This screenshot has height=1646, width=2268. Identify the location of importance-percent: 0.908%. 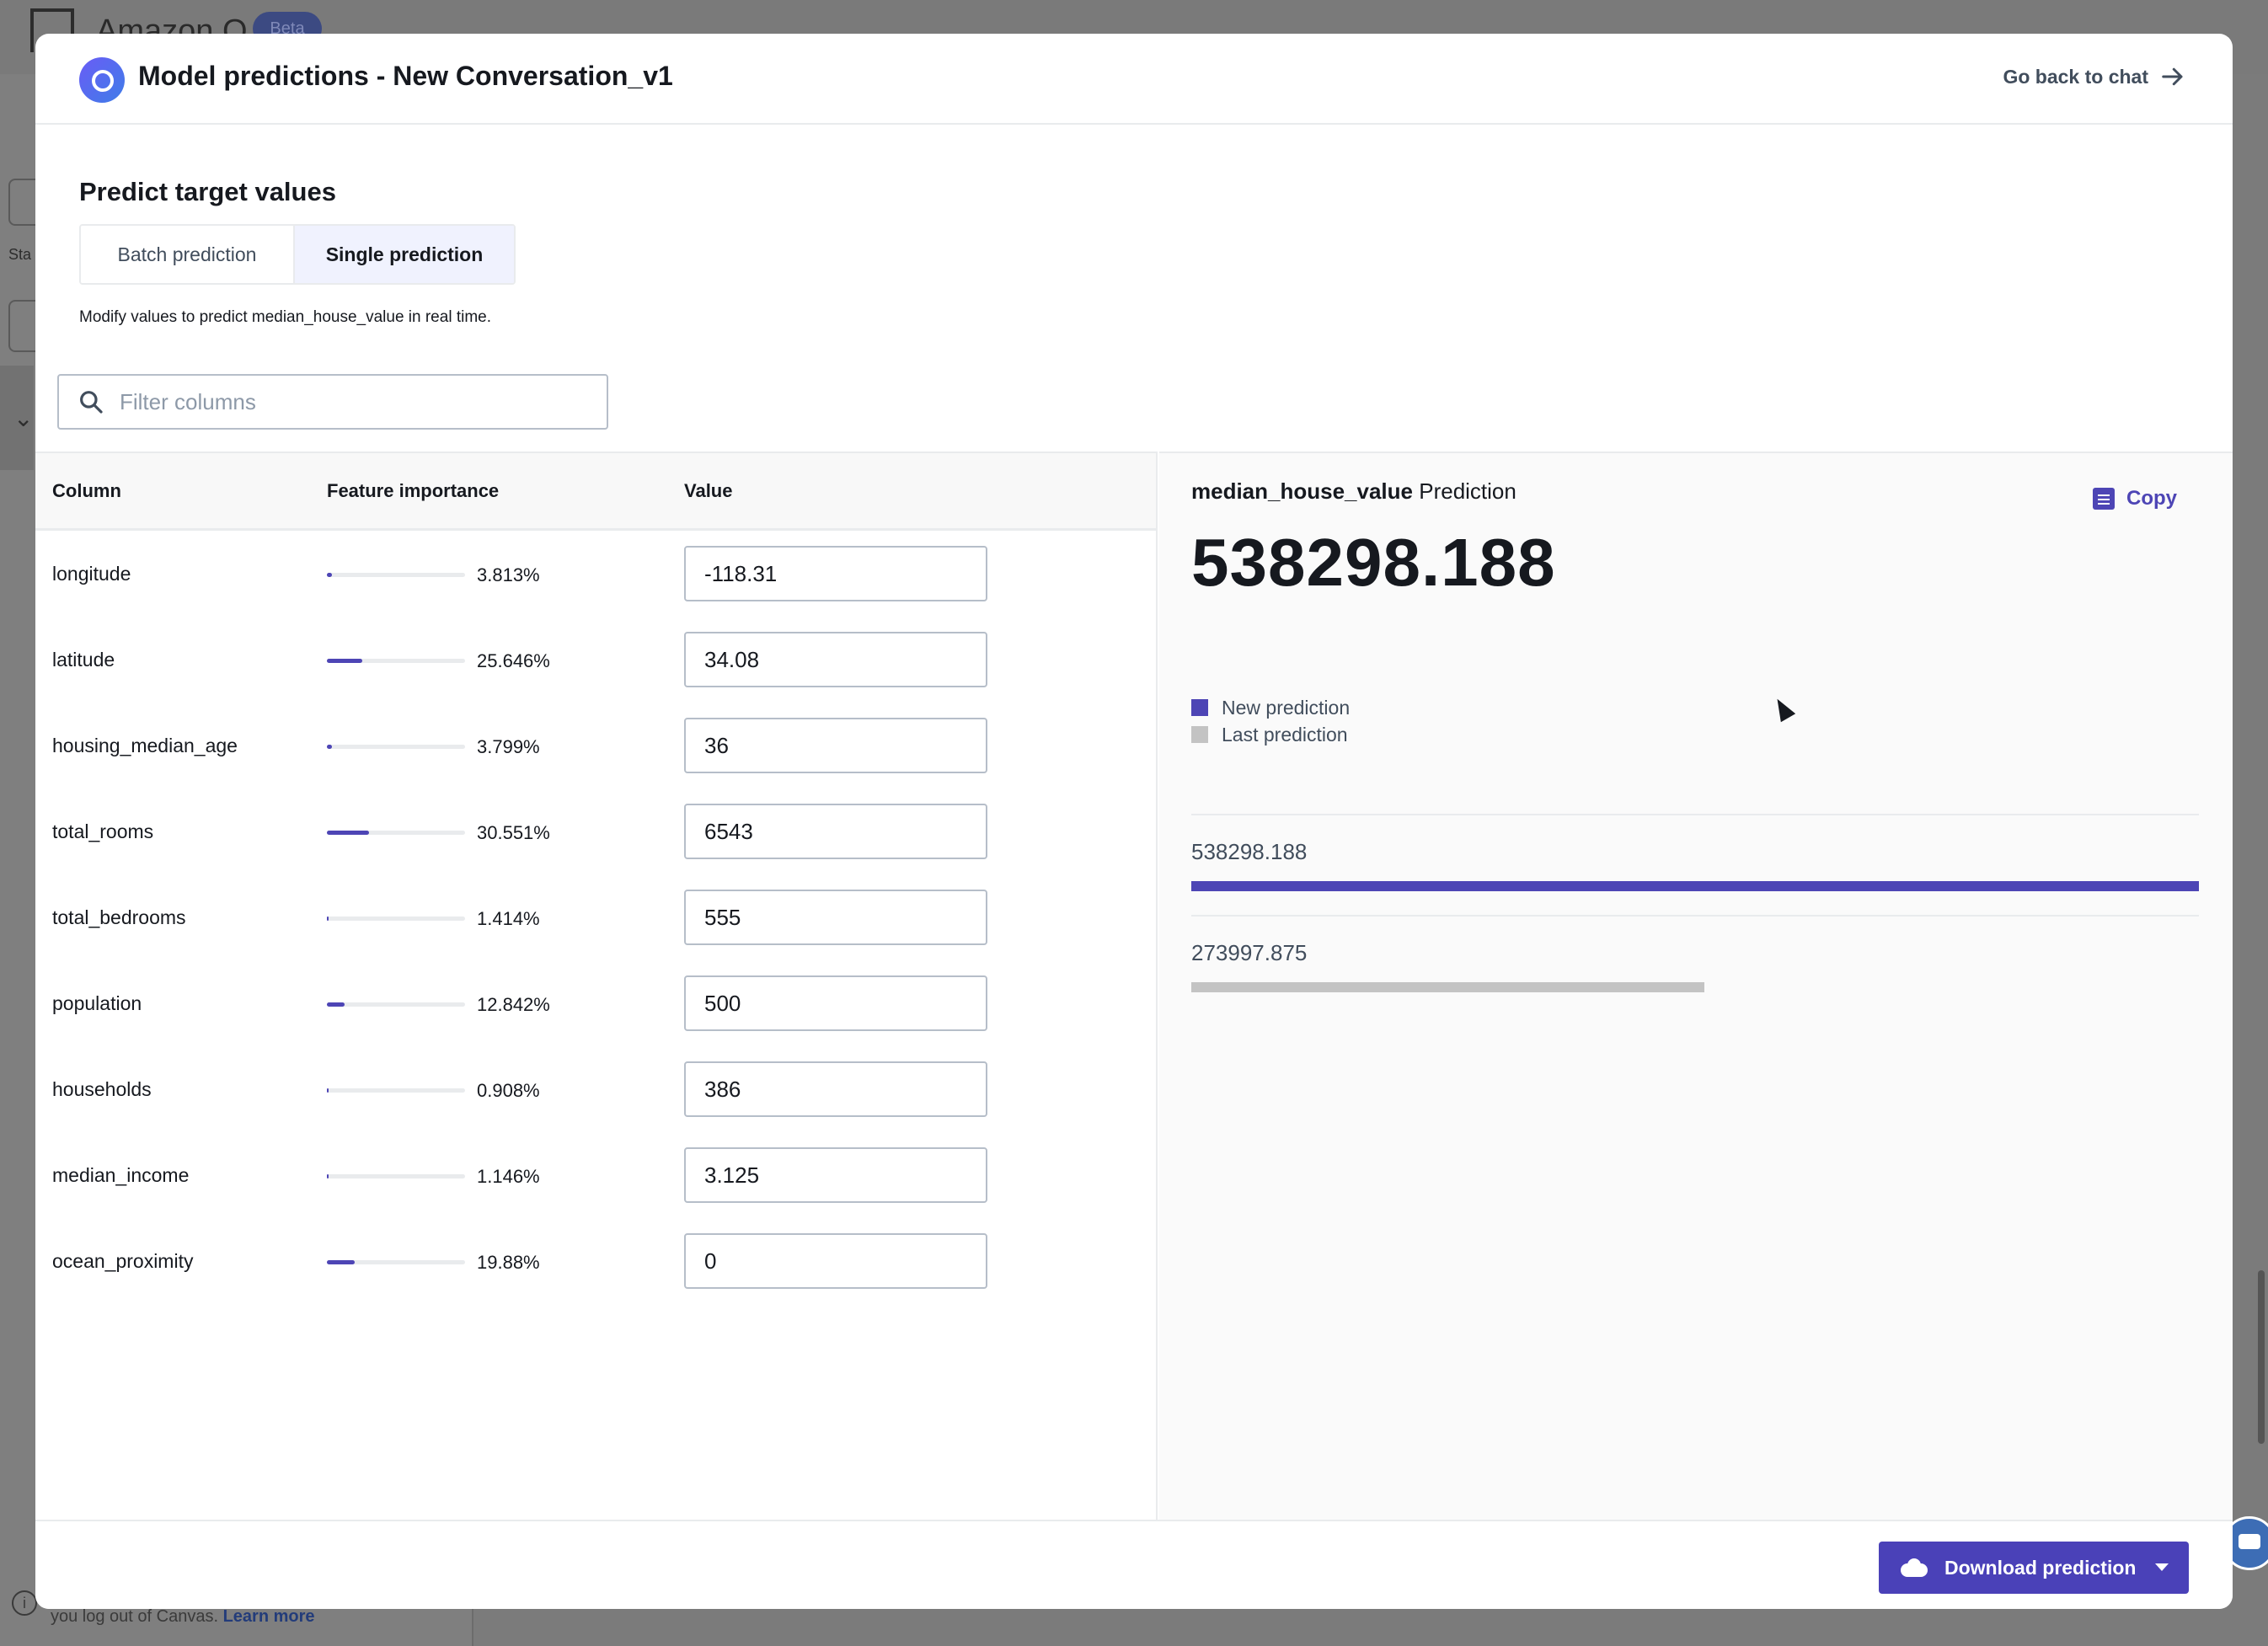
(509, 1090).